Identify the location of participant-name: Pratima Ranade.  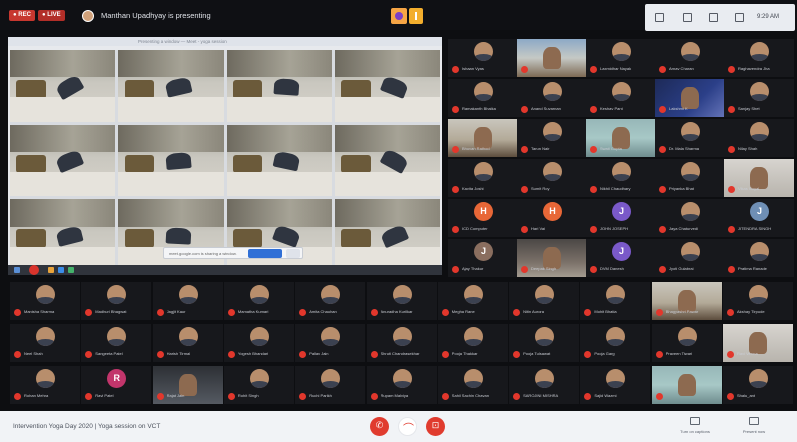
(752, 268).